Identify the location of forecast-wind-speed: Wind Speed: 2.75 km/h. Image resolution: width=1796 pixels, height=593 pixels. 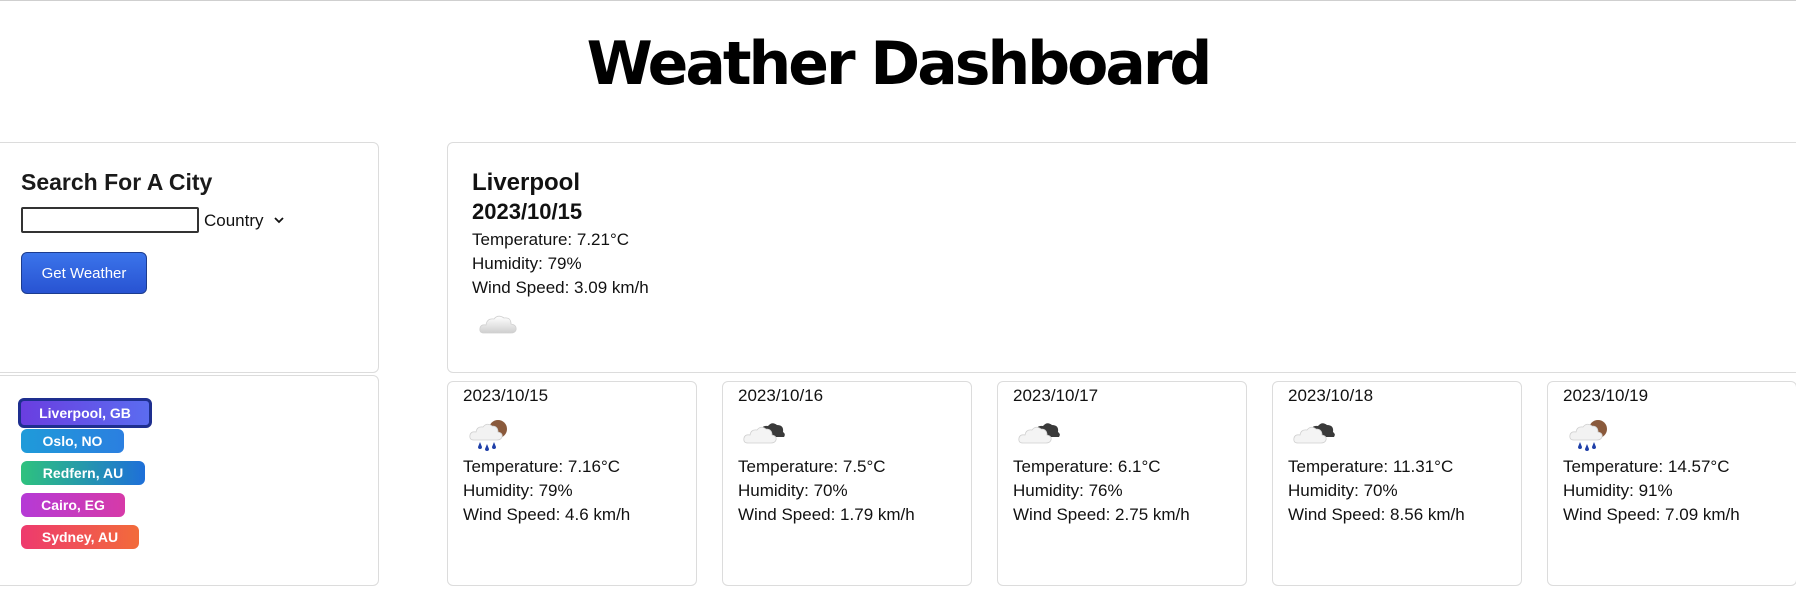
(1101, 514).